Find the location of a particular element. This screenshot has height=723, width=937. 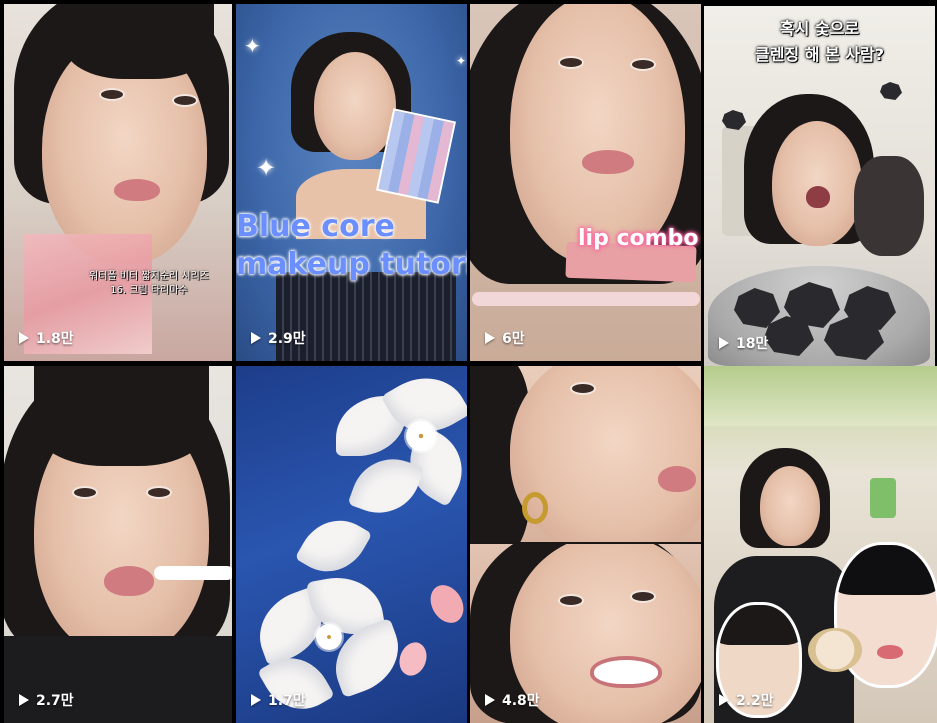

view-count-text: 2.9만 is located at coordinates (287, 339).